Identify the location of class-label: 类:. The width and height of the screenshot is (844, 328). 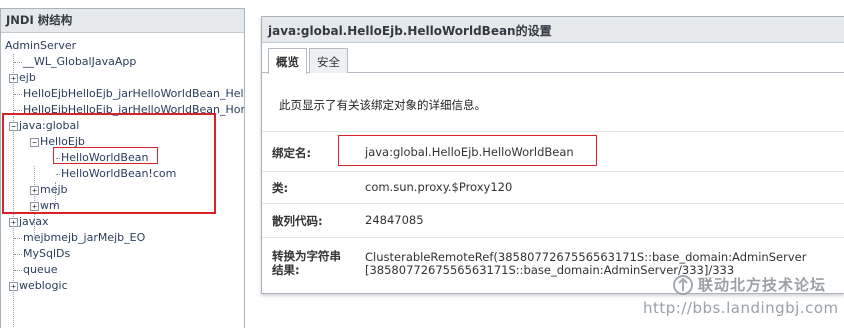
(280, 188).